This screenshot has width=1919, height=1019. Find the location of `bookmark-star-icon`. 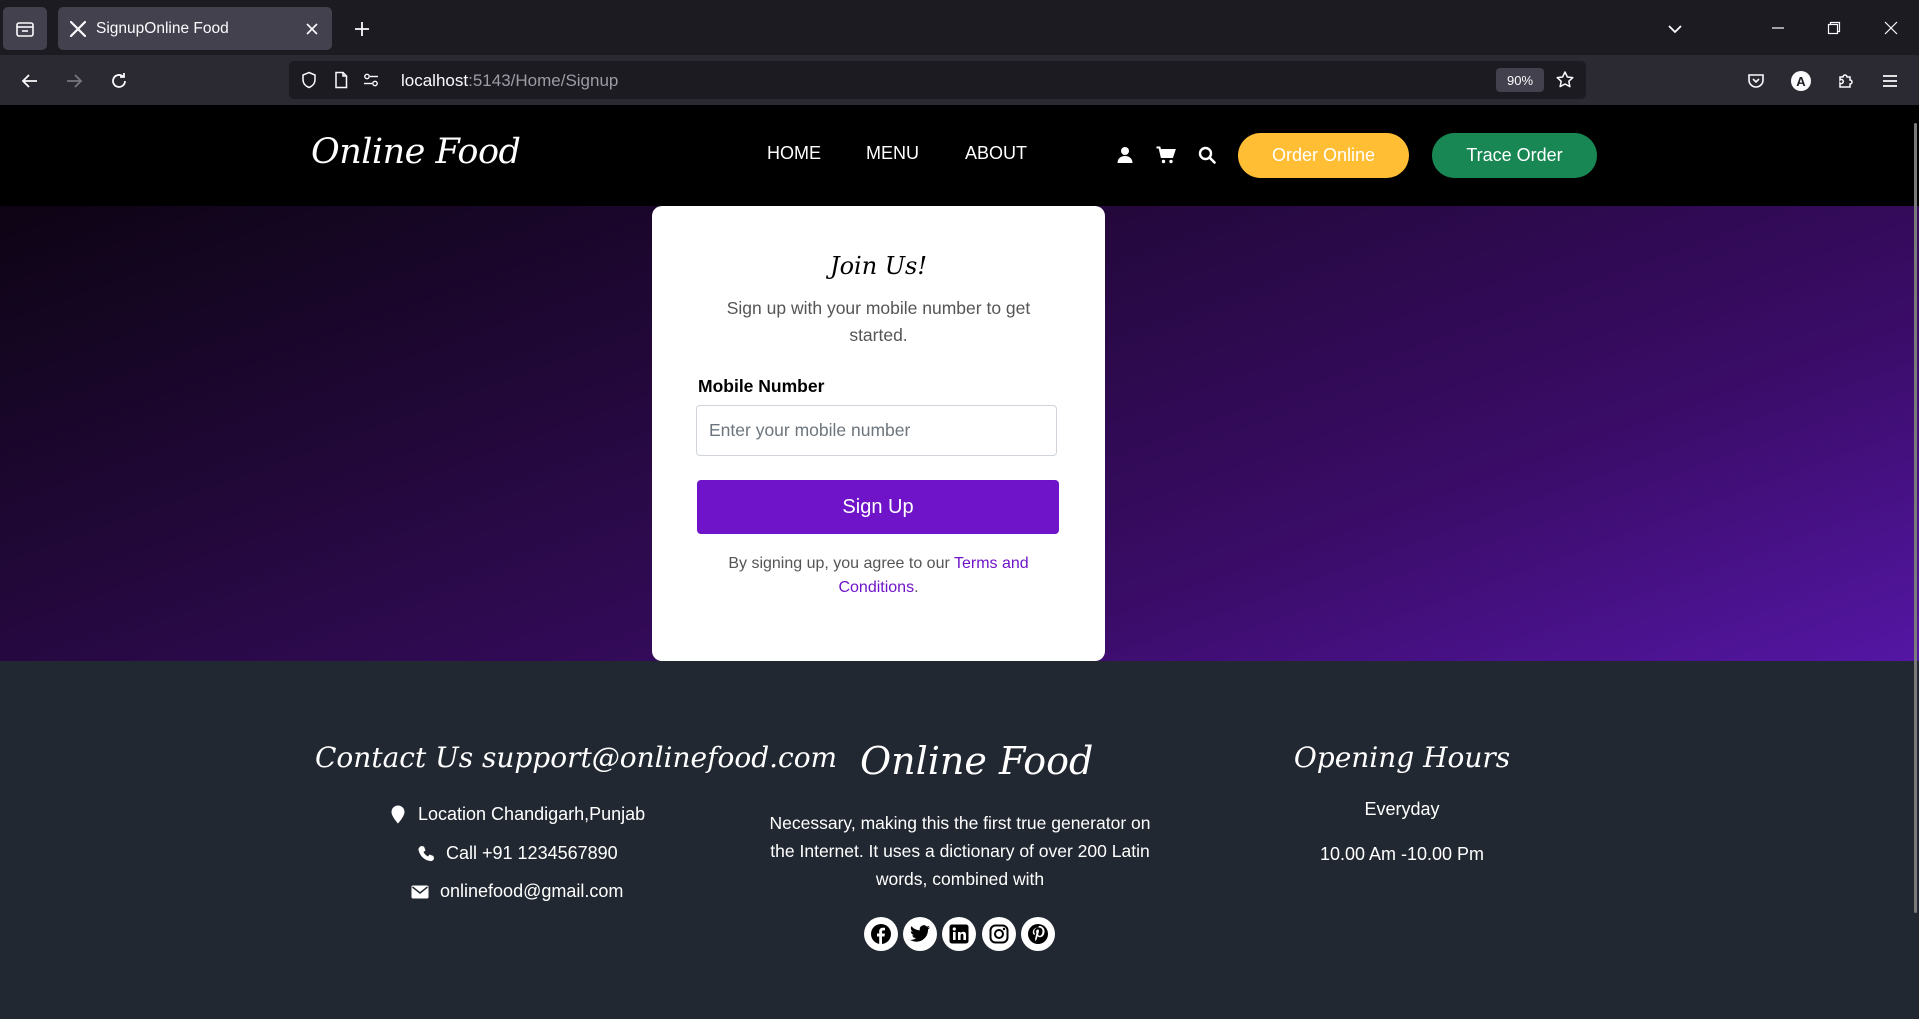

bookmark-star-icon is located at coordinates (1565, 80).